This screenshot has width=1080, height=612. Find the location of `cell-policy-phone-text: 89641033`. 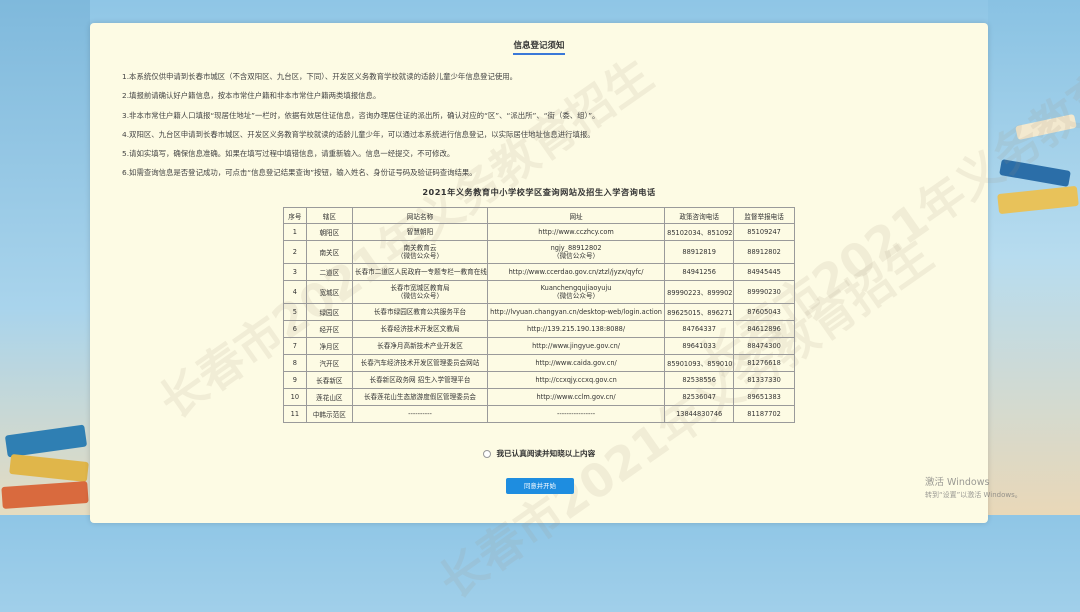

cell-policy-phone-text: 89641033 is located at coordinates (699, 346).